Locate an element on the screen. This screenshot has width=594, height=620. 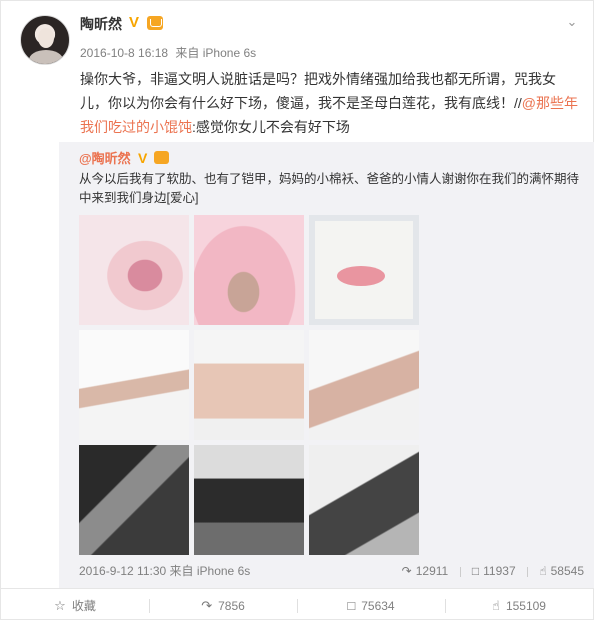
repost-like-count: 58545 is located at coordinates (567, 571).